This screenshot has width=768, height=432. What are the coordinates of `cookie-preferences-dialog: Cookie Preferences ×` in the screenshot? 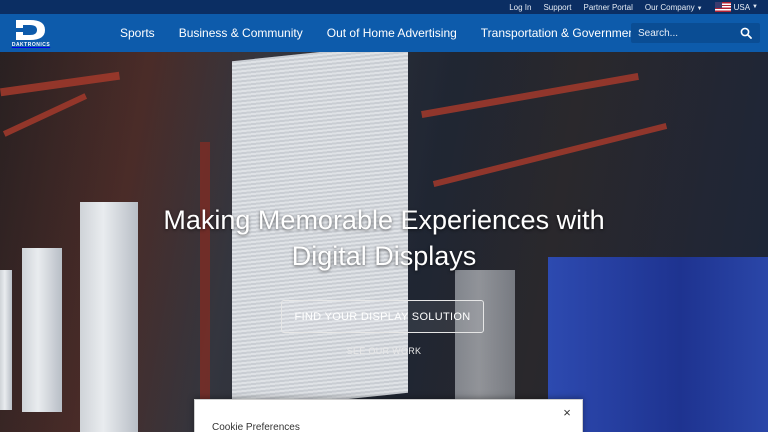 It's located at (388, 415).